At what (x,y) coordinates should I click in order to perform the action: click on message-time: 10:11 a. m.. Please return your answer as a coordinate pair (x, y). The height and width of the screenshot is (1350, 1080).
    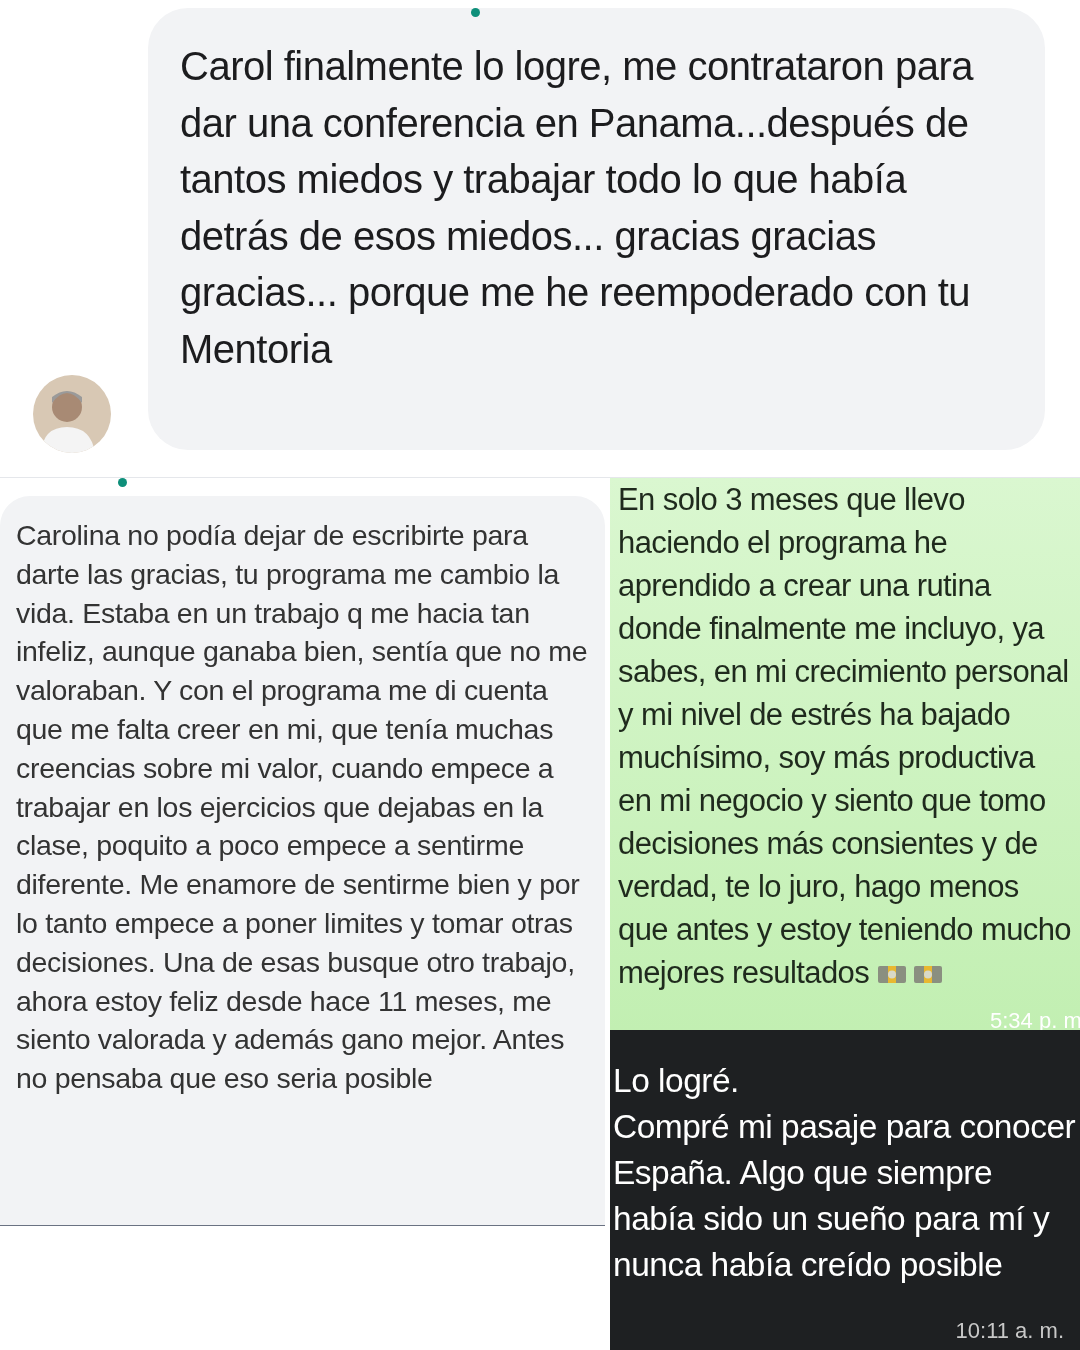
    Looking at the image, I should click on (1009, 1331).